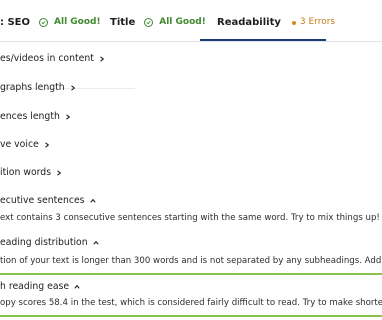 The image size is (382, 320). Describe the element at coordinates (50, 29) in the screenshot. I see `tab-seo: : SEO All Good!` at that location.